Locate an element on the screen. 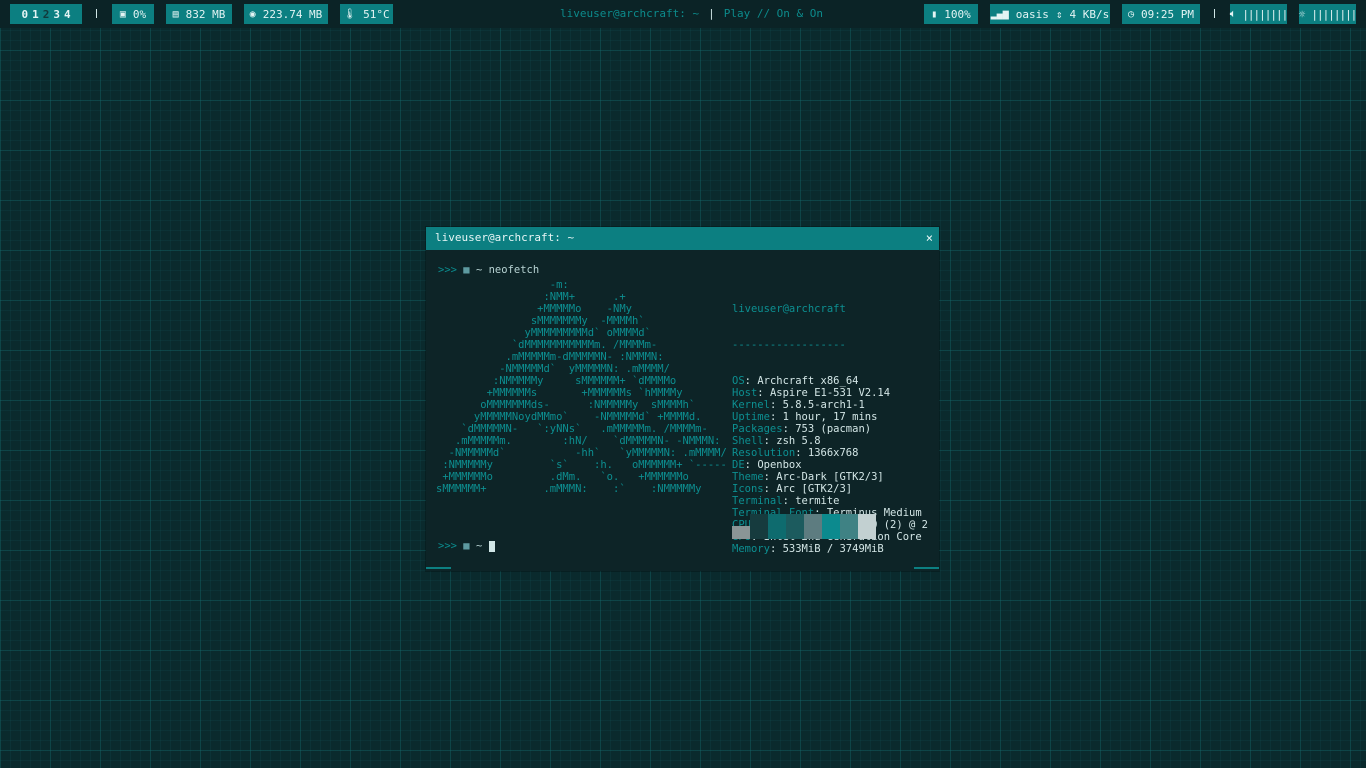  info-row: Memory: 533MiB / 3749MiB is located at coordinates (808, 549).